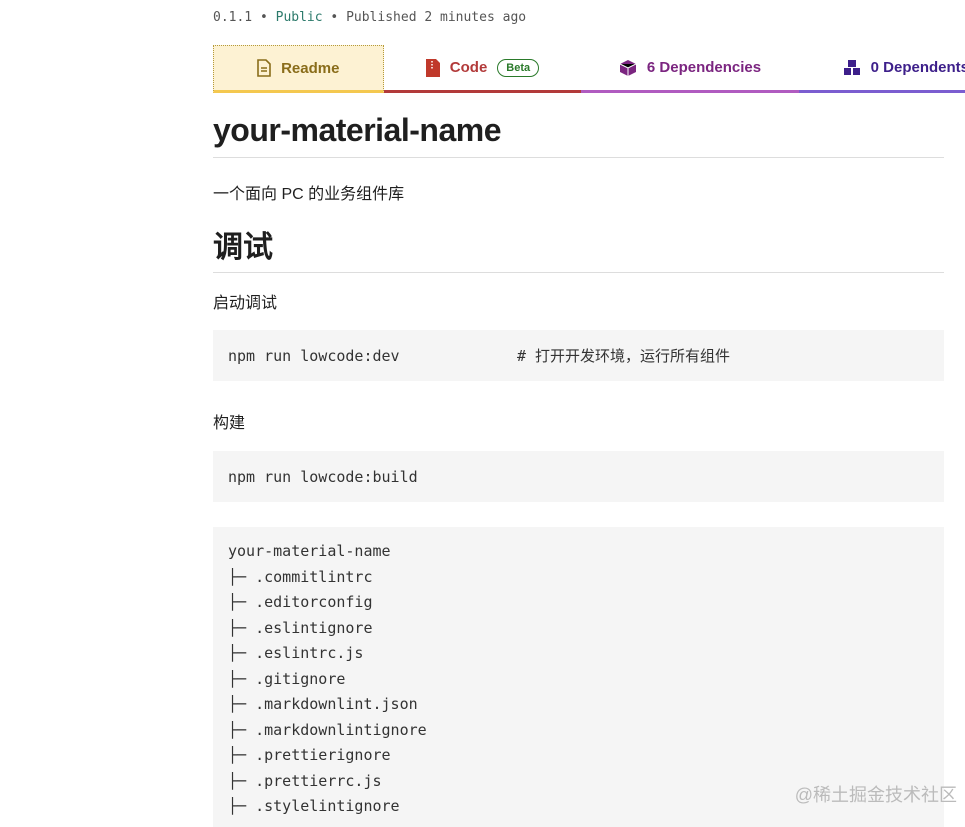 This screenshot has height=827, width=965. What do you see at coordinates (917, 67) in the screenshot?
I see `tab-label: 0 Dependents` at bounding box center [917, 67].